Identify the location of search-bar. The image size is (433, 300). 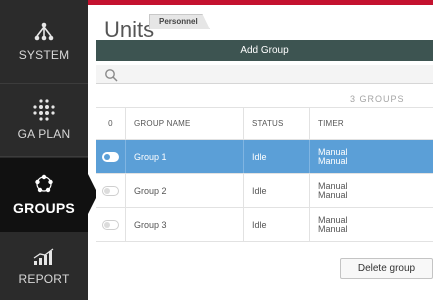
(264, 74).